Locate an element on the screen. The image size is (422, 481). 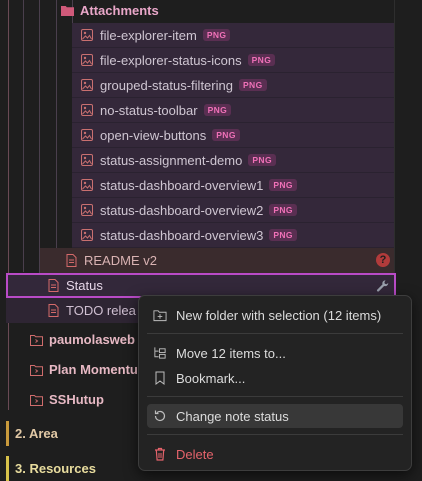
file-label: open-view-buttons is located at coordinates (153, 135).